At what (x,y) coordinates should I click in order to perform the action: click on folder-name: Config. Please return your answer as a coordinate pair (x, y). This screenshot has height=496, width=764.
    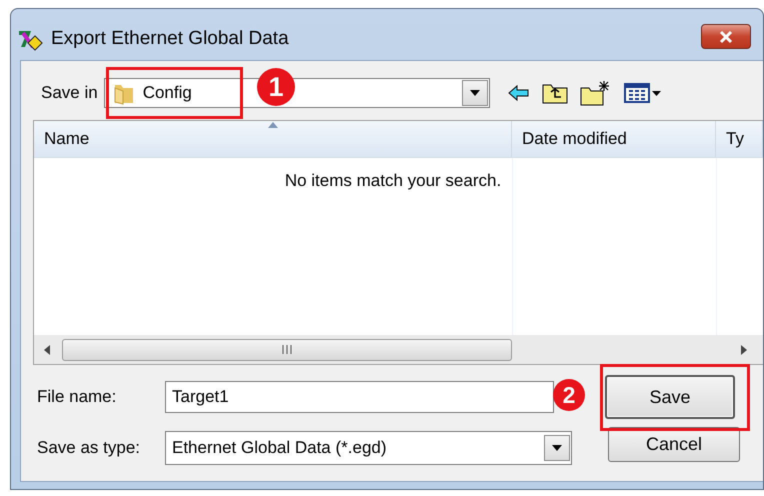
    Looking at the image, I should click on (167, 93).